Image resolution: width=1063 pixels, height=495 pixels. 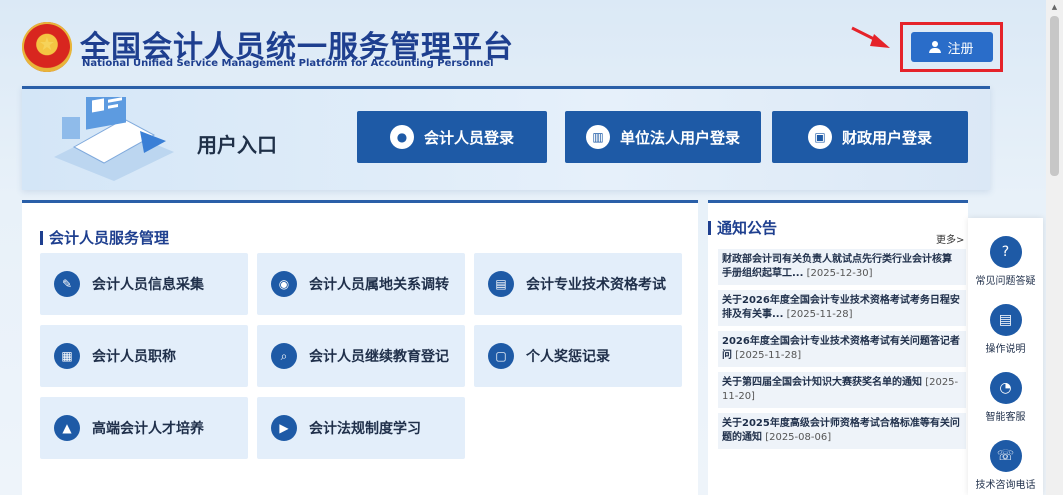 I want to click on service-item-label: 会计人员属地关系调转, so click(x=379, y=285).